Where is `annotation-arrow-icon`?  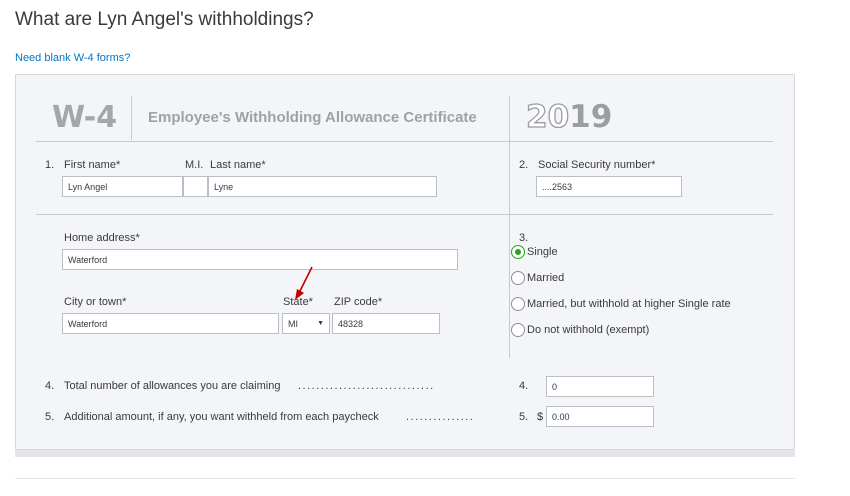
annotation-arrow-icon is located at coordinates (304, 283).